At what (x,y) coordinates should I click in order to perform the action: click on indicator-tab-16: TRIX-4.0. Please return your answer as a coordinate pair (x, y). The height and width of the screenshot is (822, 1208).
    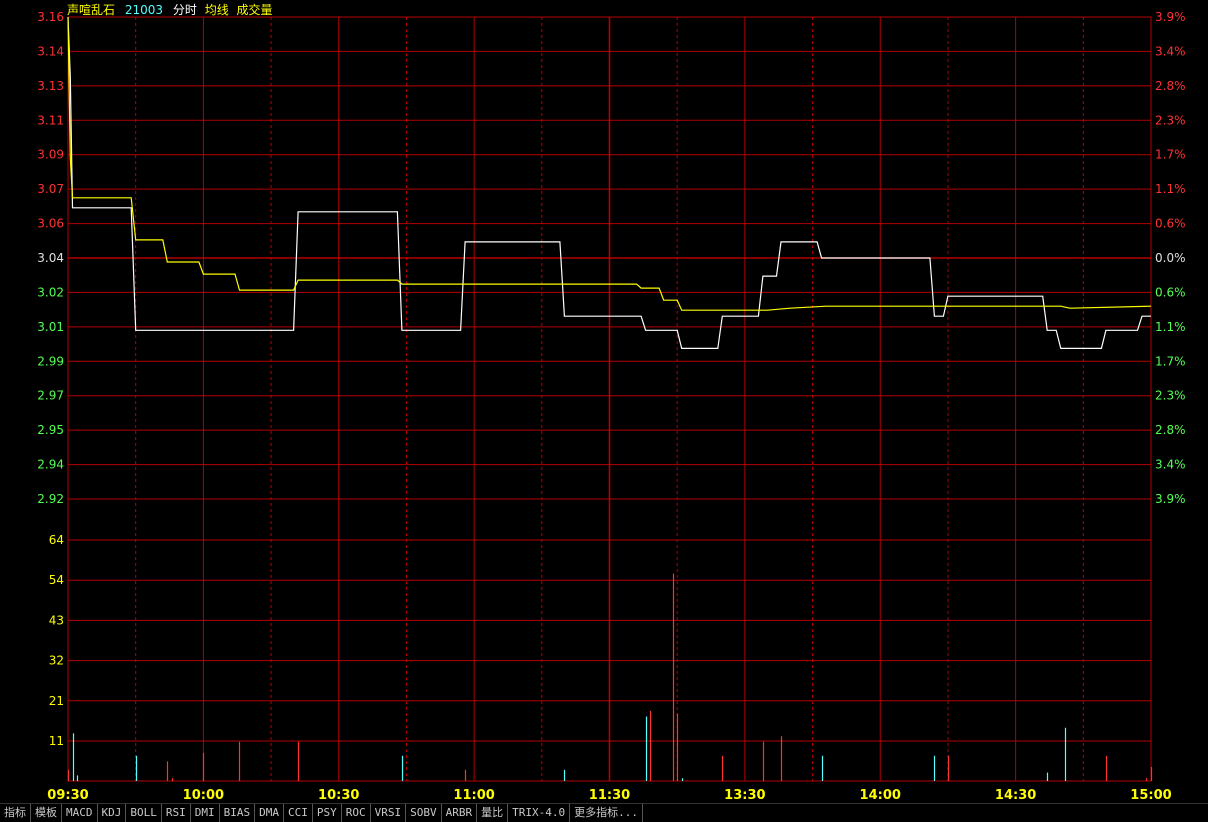
    Looking at the image, I should click on (539, 813).